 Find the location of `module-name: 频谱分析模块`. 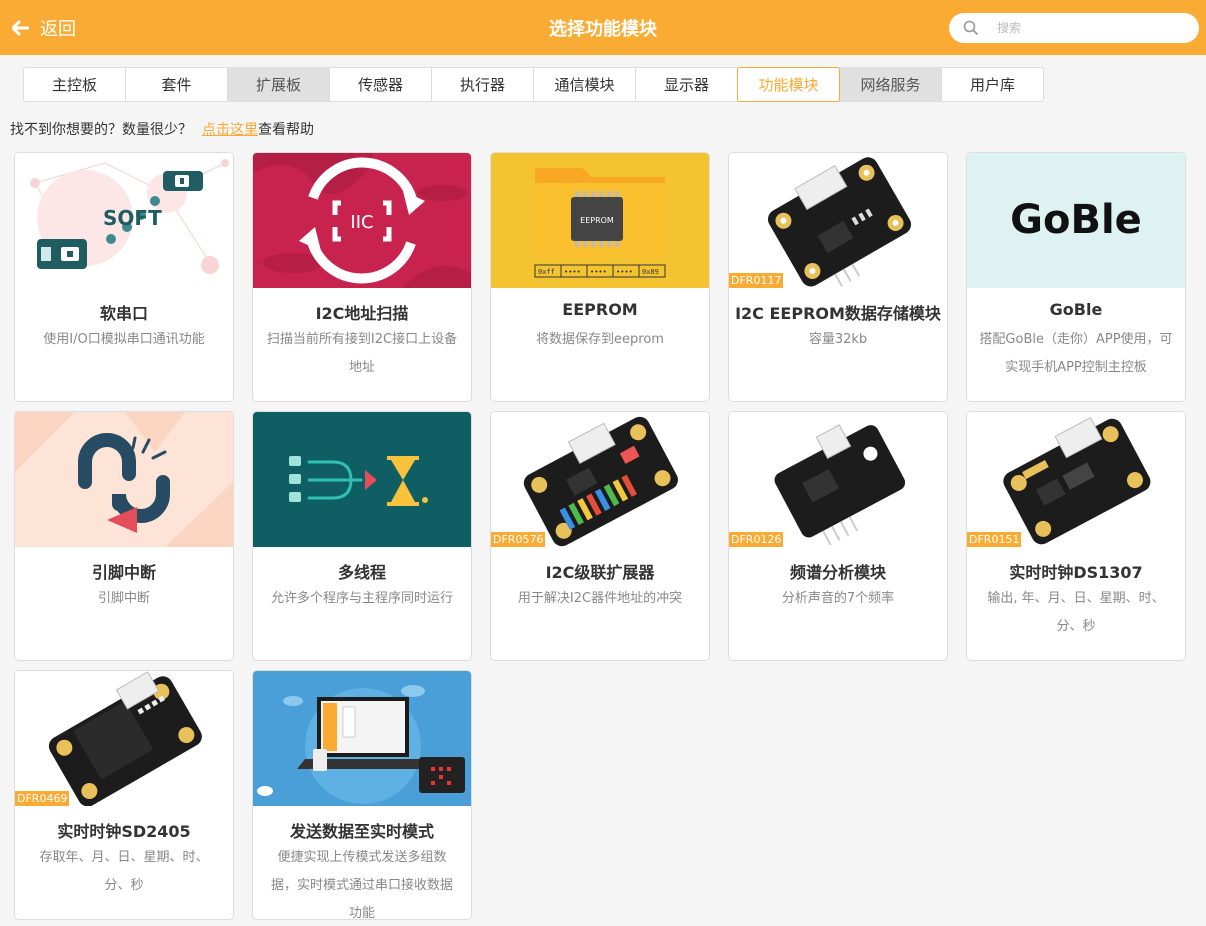

module-name: 频谱分析模块 is located at coordinates (837, 572).